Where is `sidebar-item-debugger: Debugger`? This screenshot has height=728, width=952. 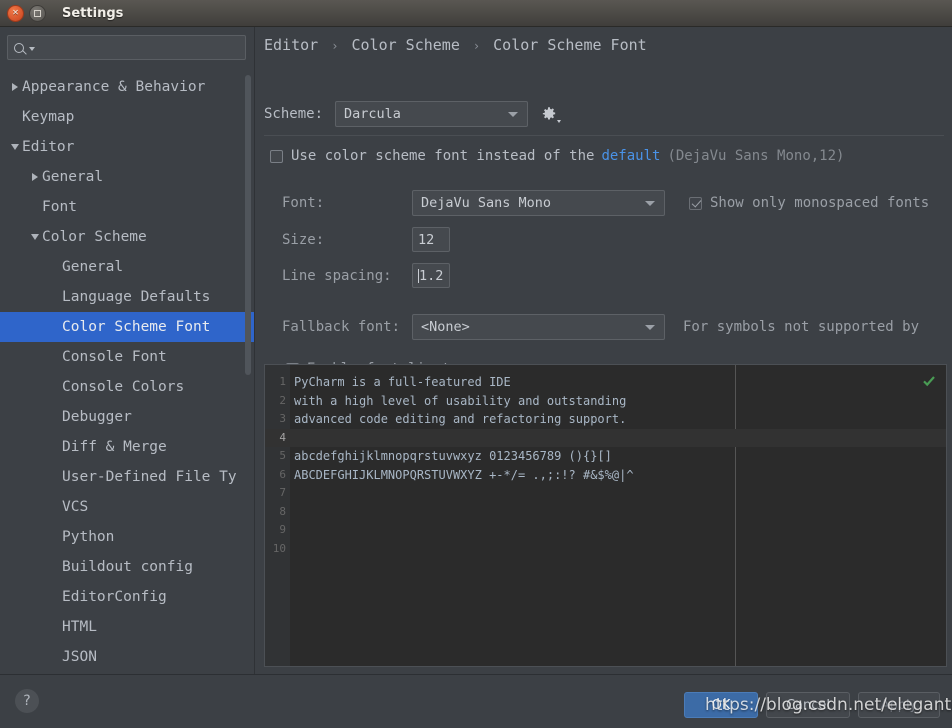 sidebar-item-debugger: Debugger is located at coordinates (127, 417).